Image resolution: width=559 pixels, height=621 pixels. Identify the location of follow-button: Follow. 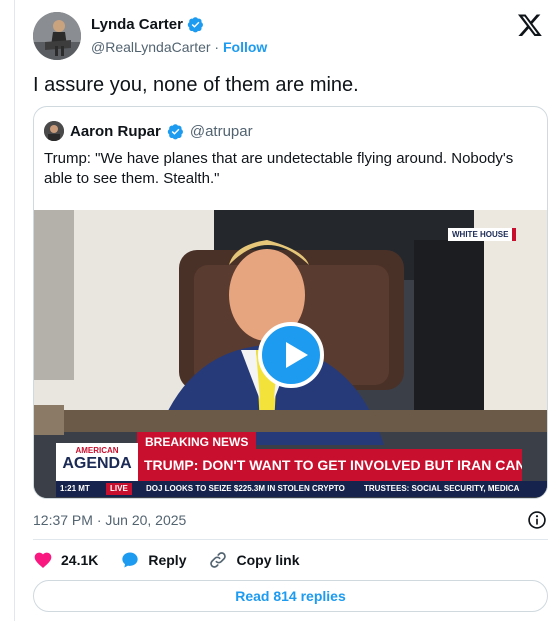
(245, 47).